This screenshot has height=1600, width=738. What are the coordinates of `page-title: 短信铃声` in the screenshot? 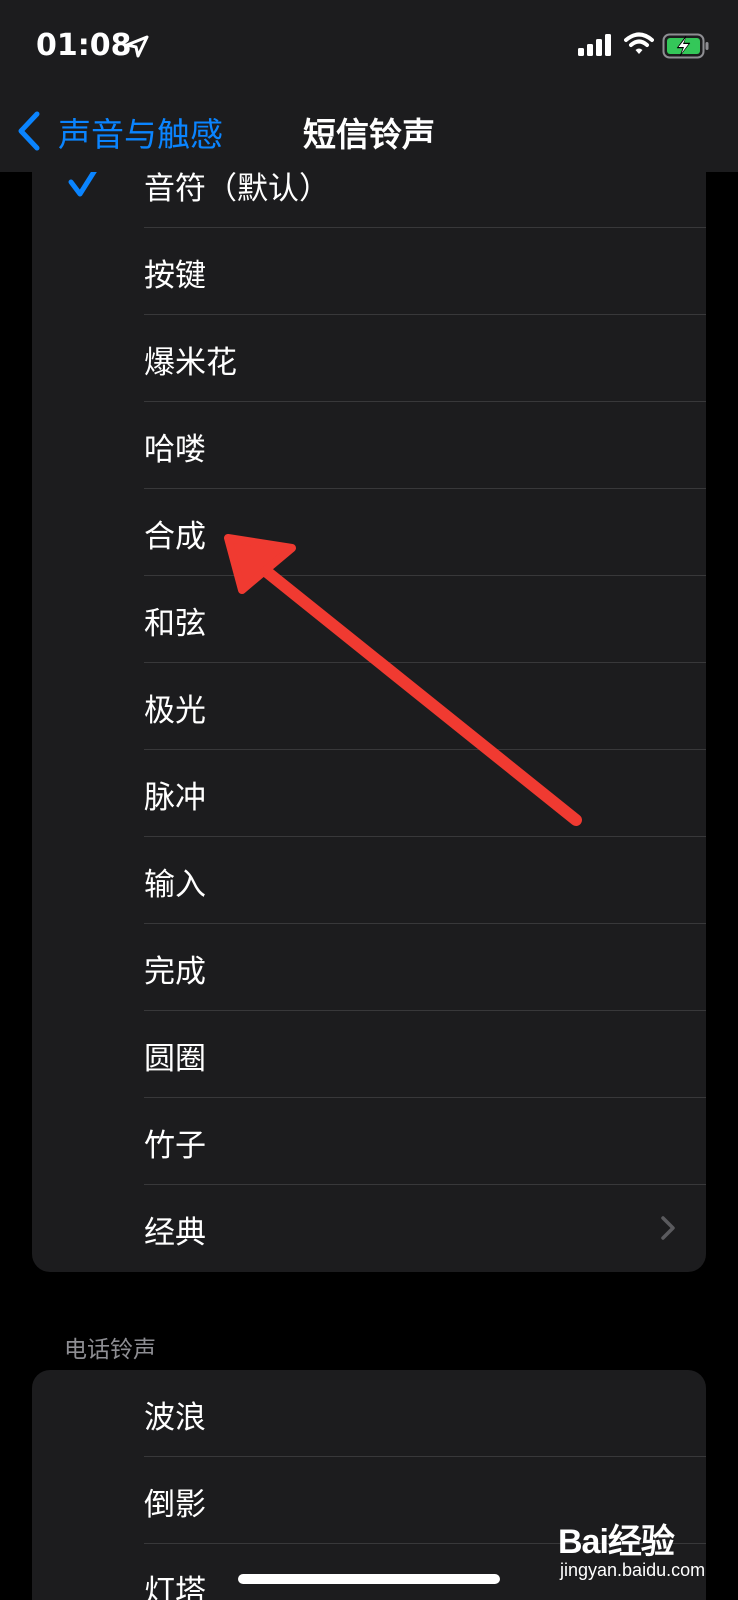 It's located at (369, 134).